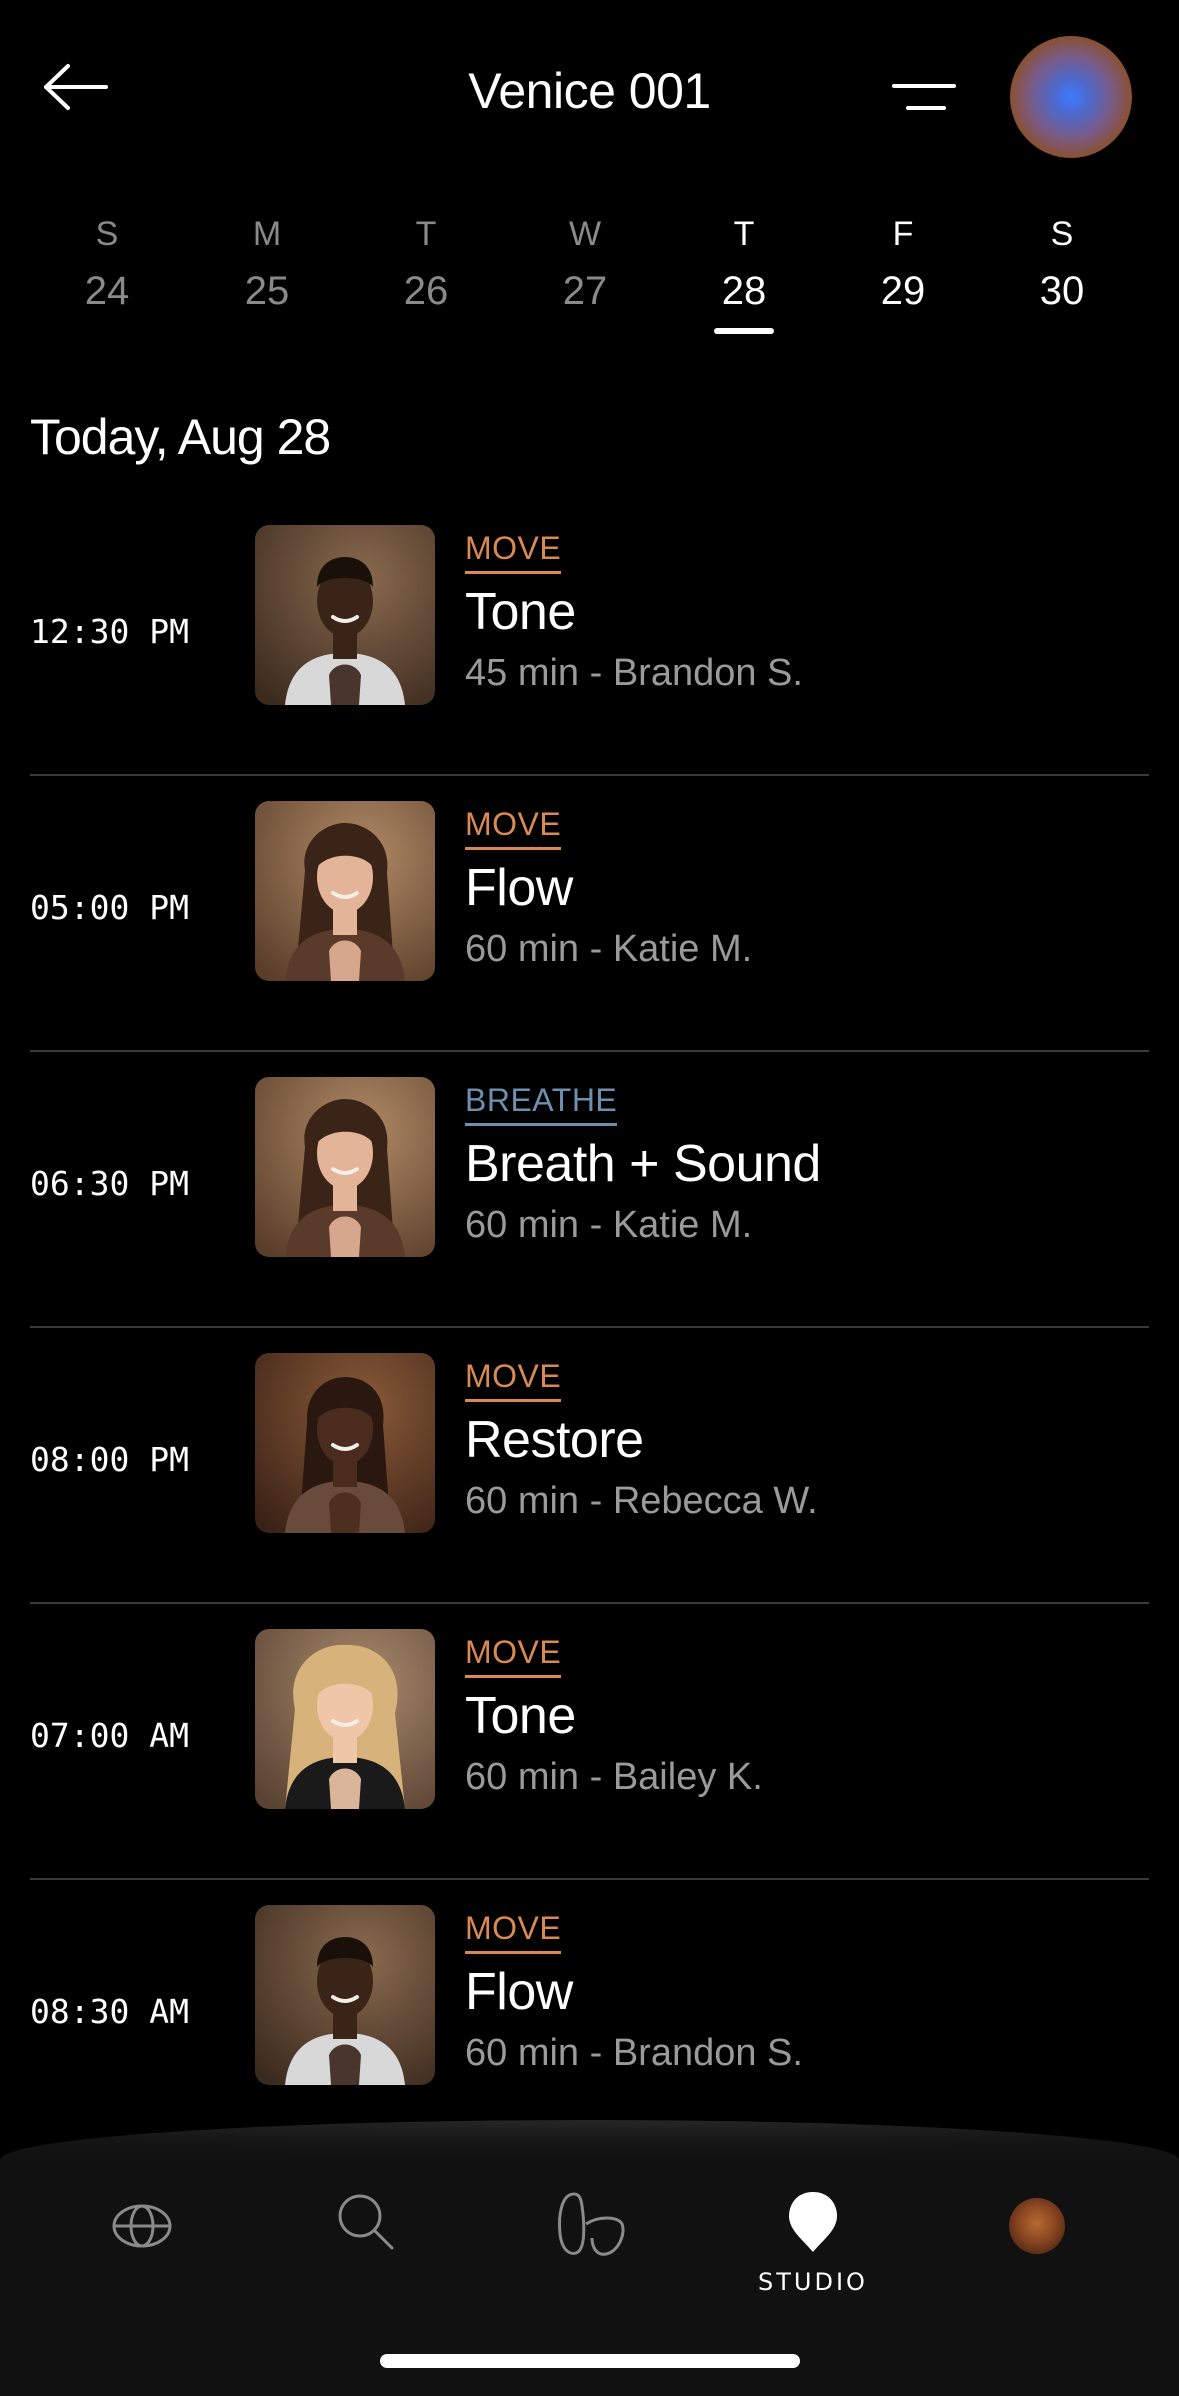 Image resolution: width=1179 pixels, height=2396 pixels. What do you see at coordinates (589, 914) in the screenshot?
I see `class-row: 05:00 PM MOVE Flow 60 min - Katie M.` at bounding box center [589, 914].